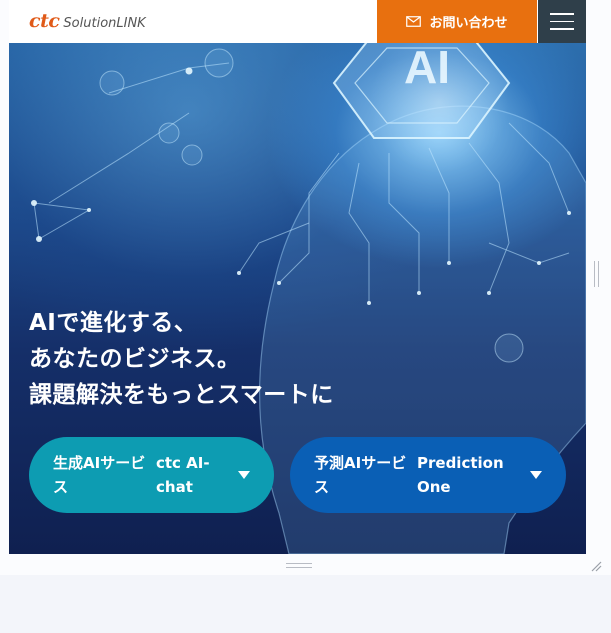 This screenshot has height=633, width=611. Describe the element at coordinates (468, 23) in the screenshot. I see `contact-button-label: お問い合わせ` at that location.